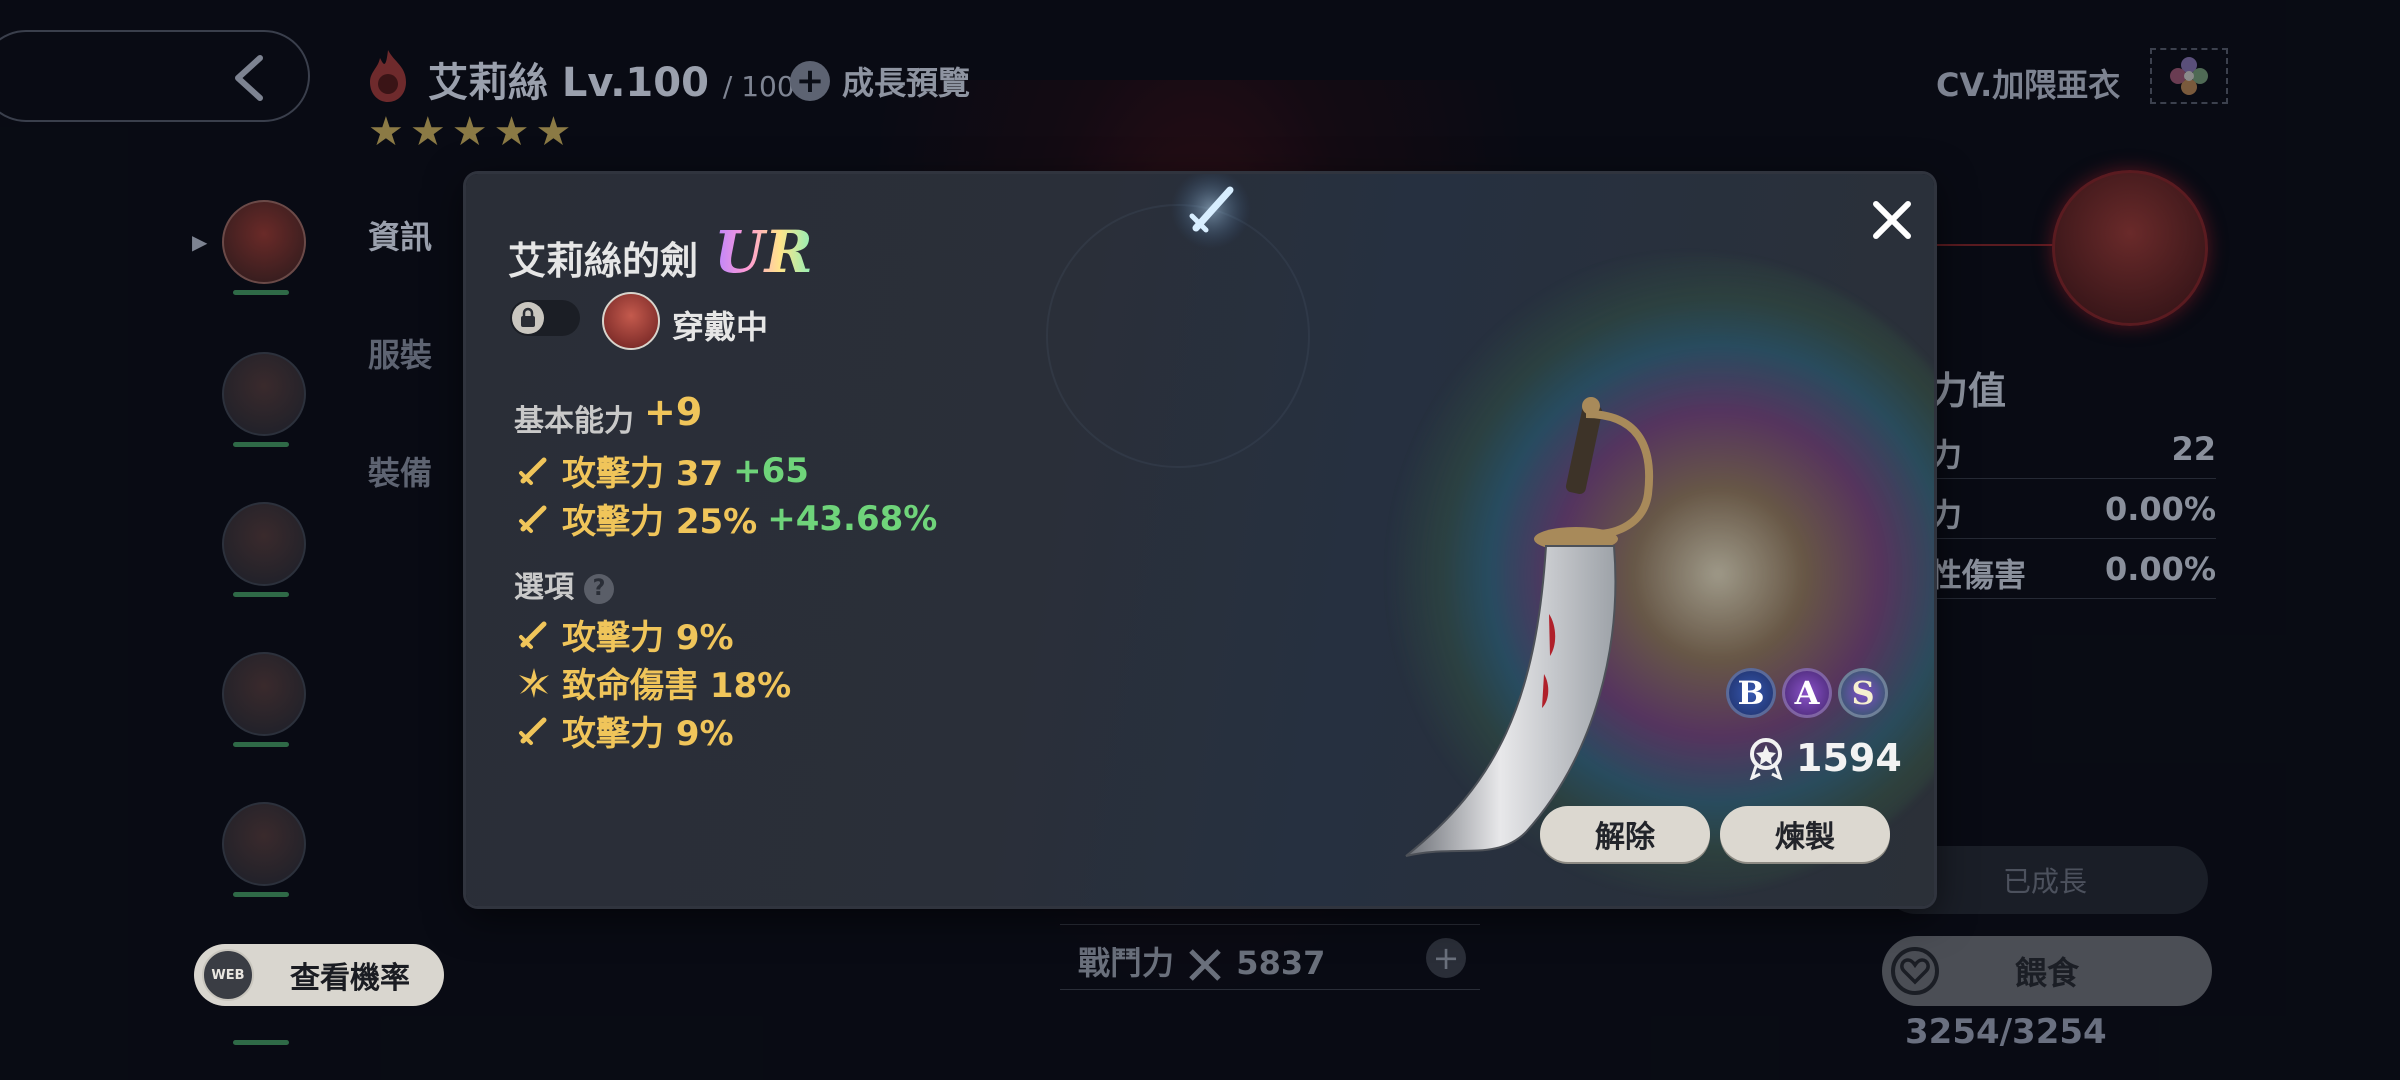 The image size is (2400, 1080). What do you see at coordinates (603, 261) in the screenshot?
I see `item-name: 艾莉絲的劍` at bounding box center [603, 261].